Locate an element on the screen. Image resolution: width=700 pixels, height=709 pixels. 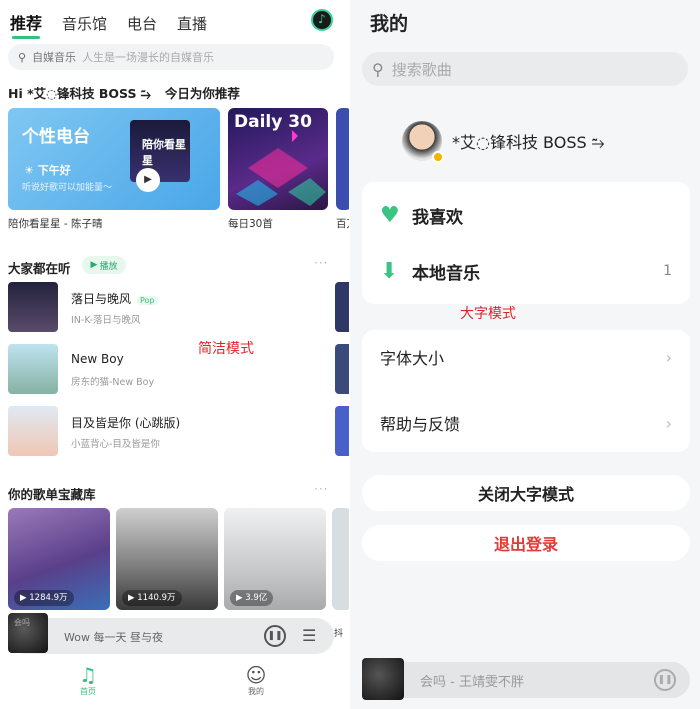
font-size-row: 字体大小 › is located at coordinates (526, 357).